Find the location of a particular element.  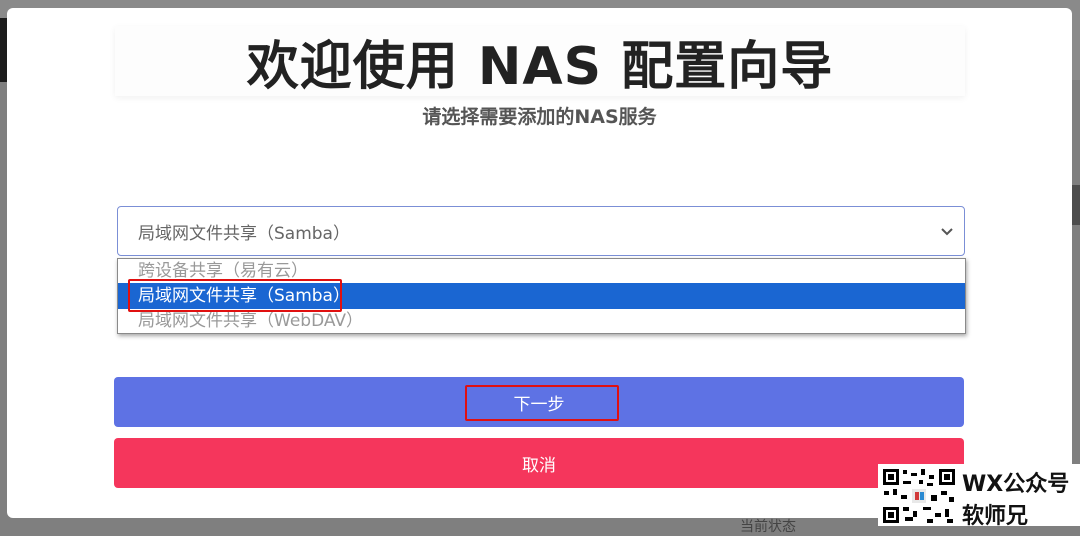

option-webdav: 局域网文件共享（WebDAV） is located at coordinates (541, 321).